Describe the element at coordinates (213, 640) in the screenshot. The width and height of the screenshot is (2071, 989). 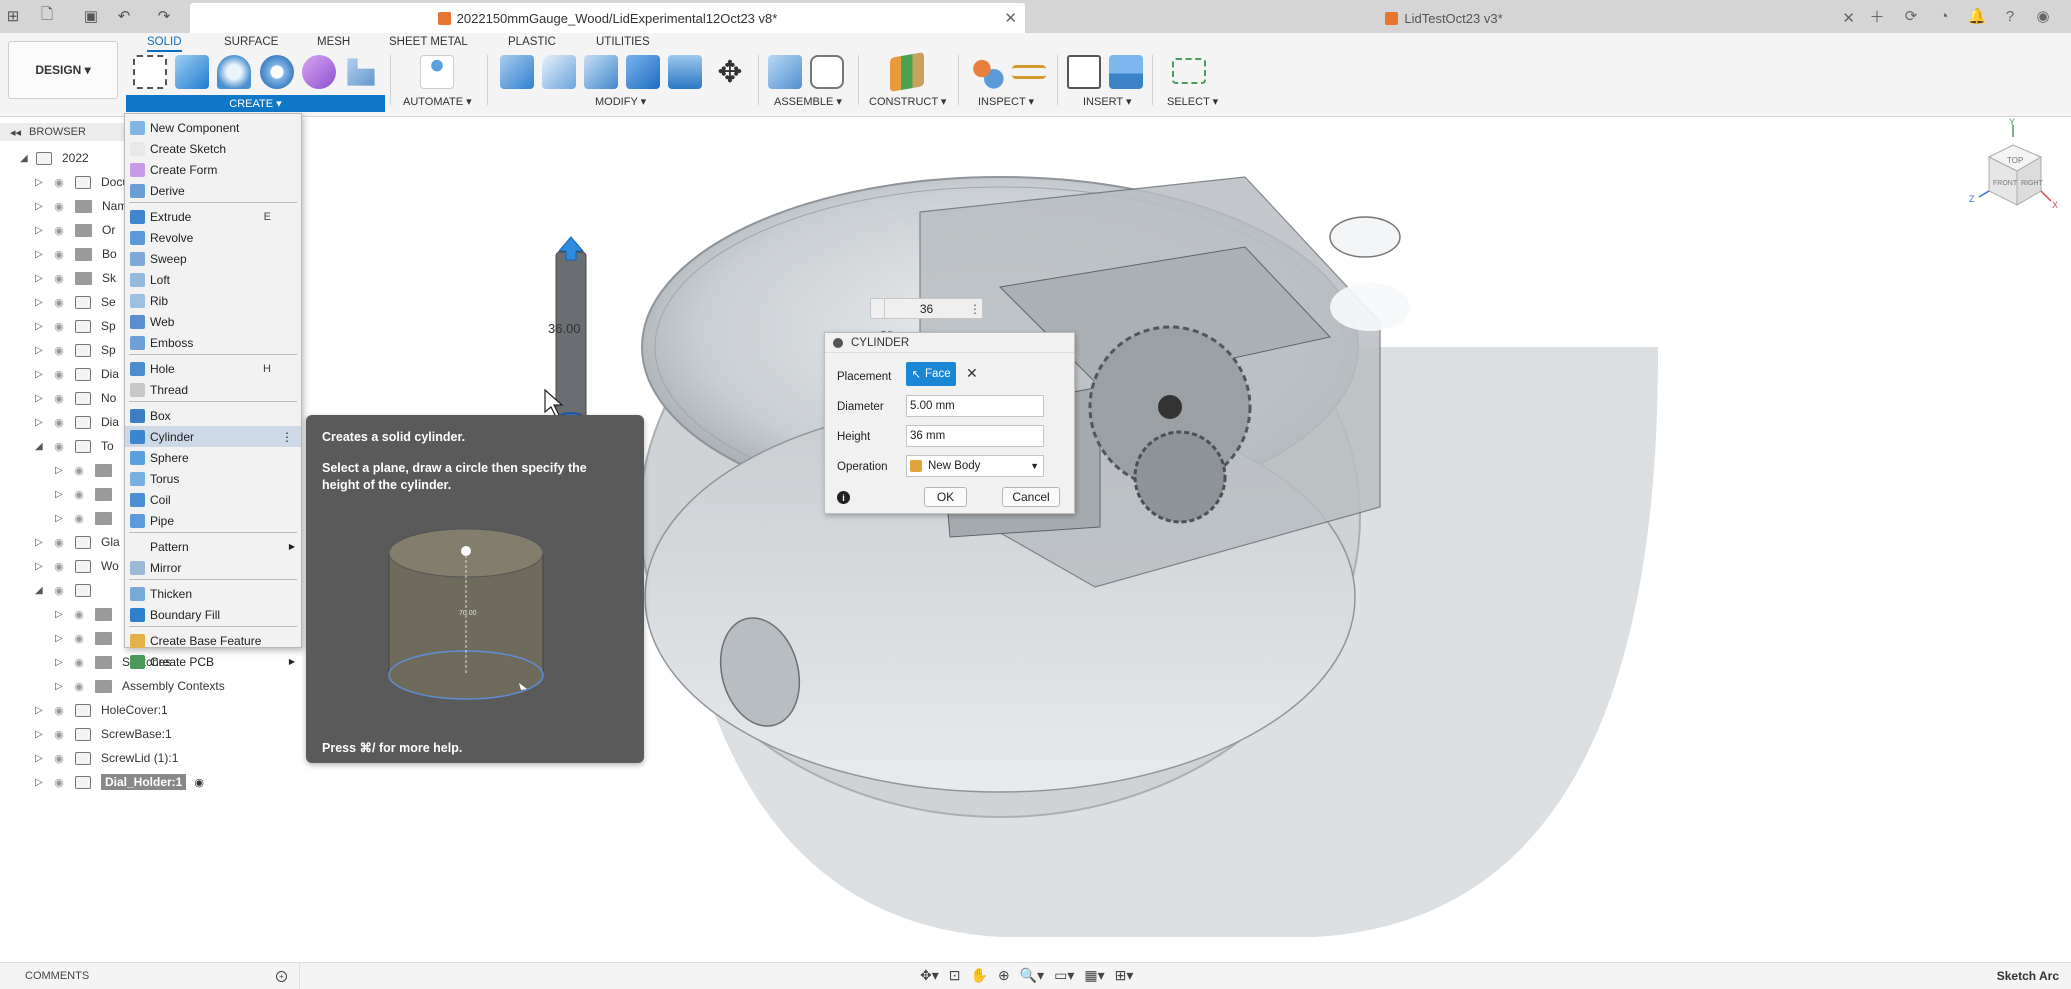
I see `menu-item-create-base-feature: Create Base Feature` at that location.